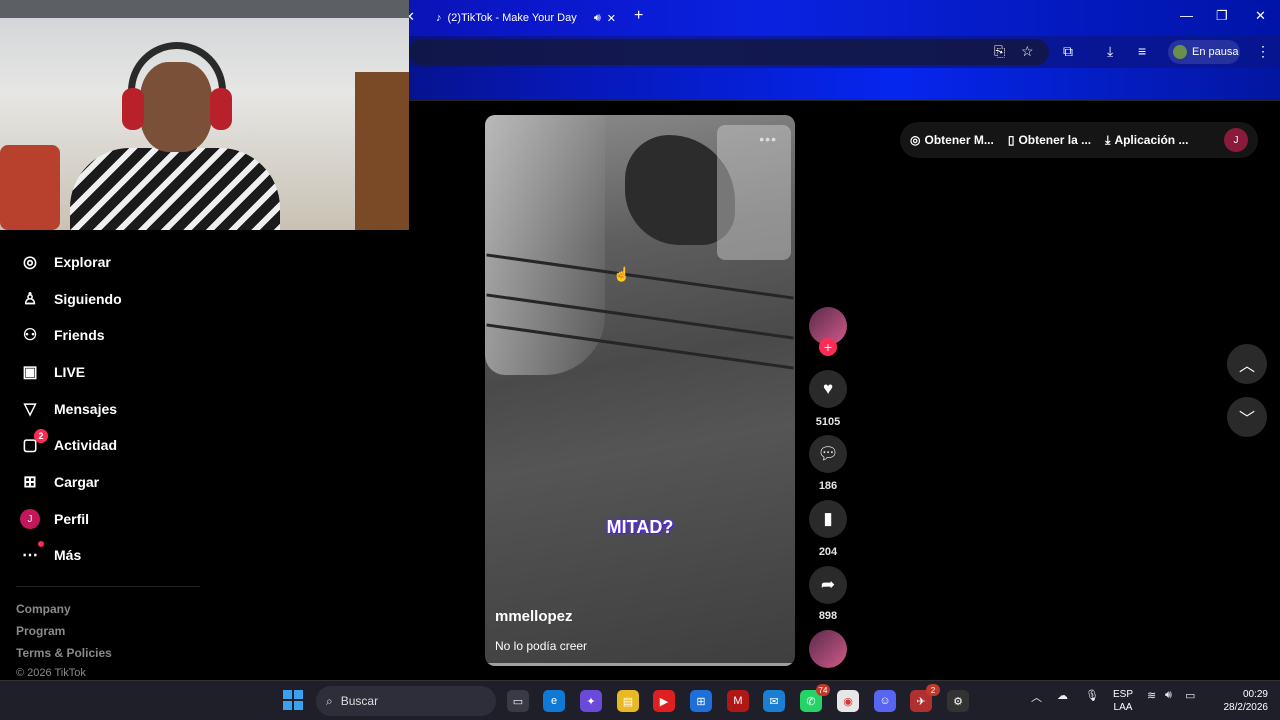 The image size is (1280, 720). Describe the element at coordinates (1110, 51) in the screenshot. I see `download-icon: ⤓` at that location.